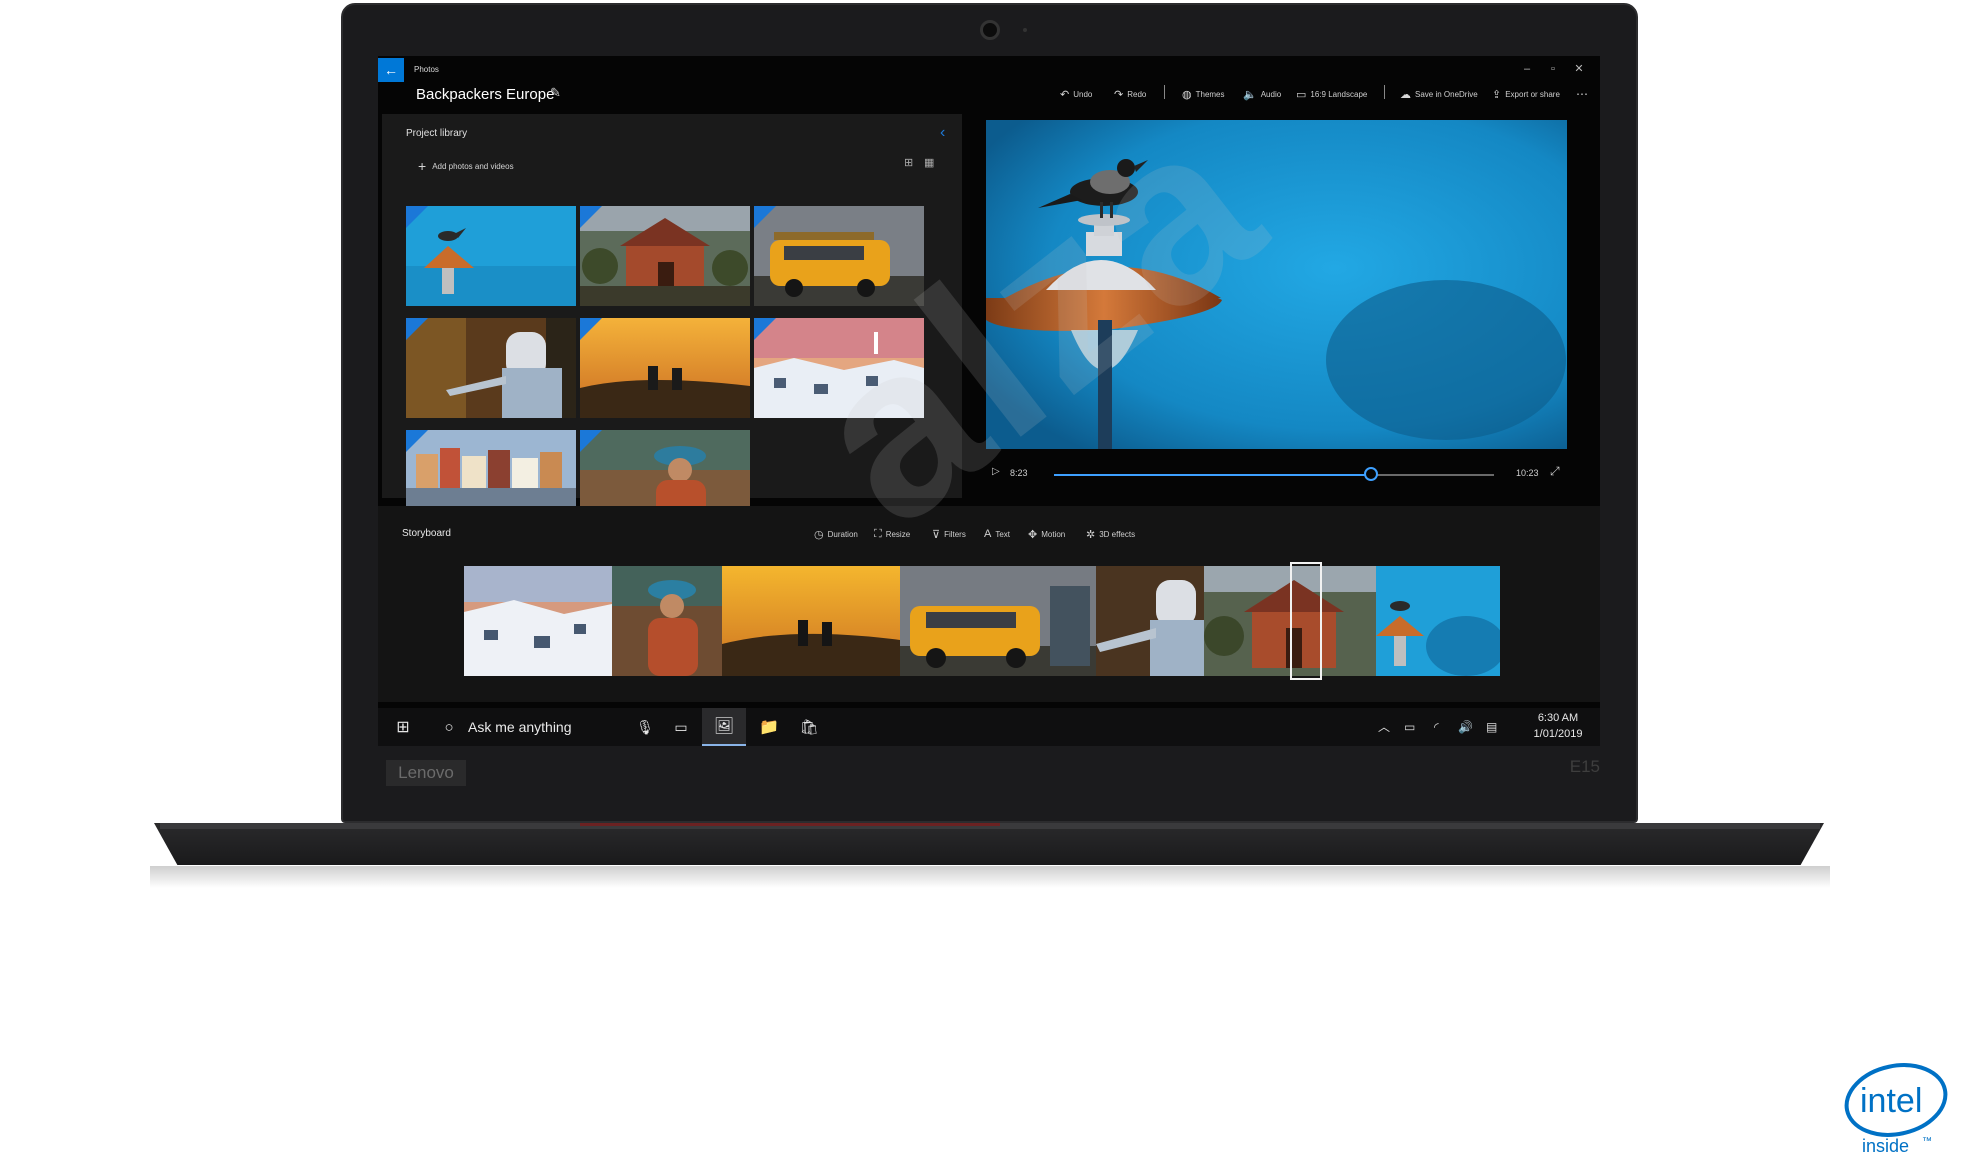  I want to click on themes-label: Themes, so click(1210, 94).